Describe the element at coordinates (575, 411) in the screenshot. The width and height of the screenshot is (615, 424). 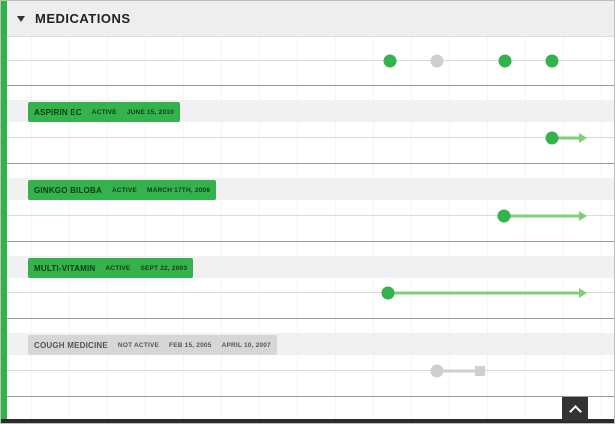
I see `chevron-up-icon` at that location.